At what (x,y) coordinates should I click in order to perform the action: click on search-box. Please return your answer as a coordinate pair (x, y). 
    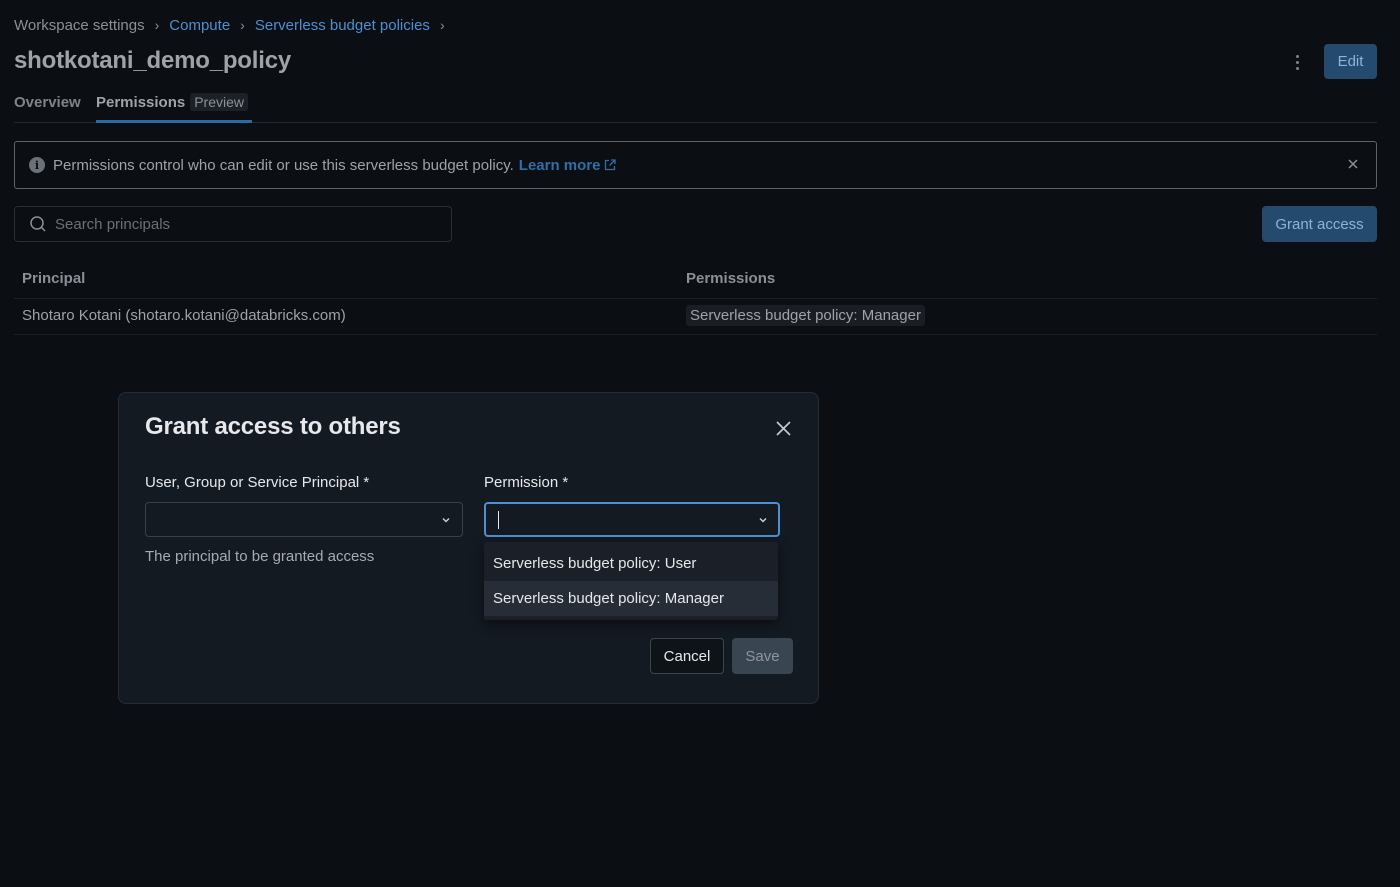
    Looking at the image, I should click on (233, 224).